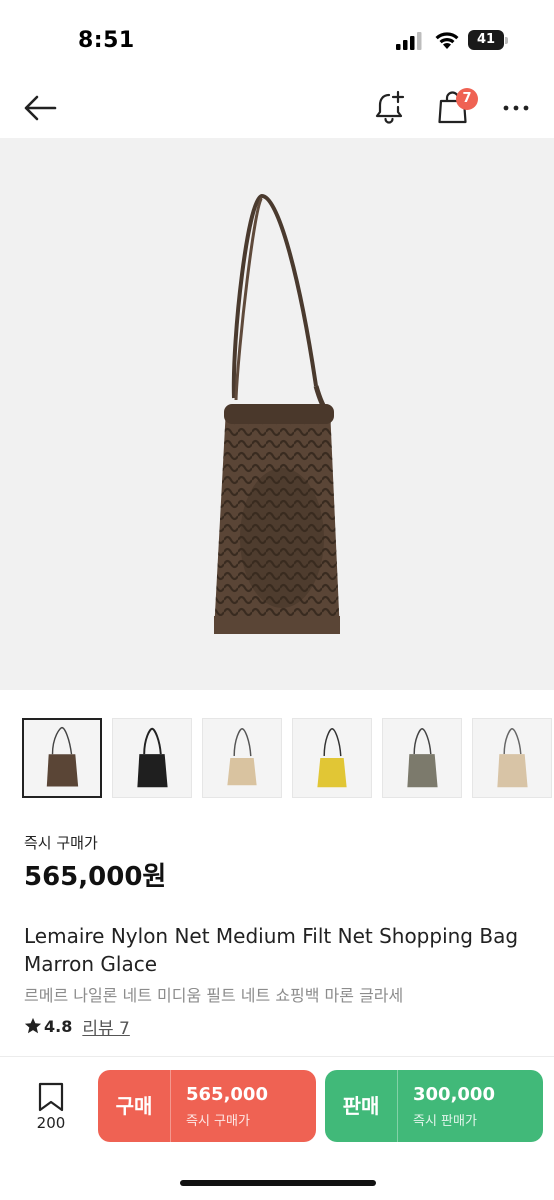 This screenshot has height=1200, width=554. Describe the element at coordinates (227, 1094) in the screenshot. I see `buy-button-price: 565,000` at that location.